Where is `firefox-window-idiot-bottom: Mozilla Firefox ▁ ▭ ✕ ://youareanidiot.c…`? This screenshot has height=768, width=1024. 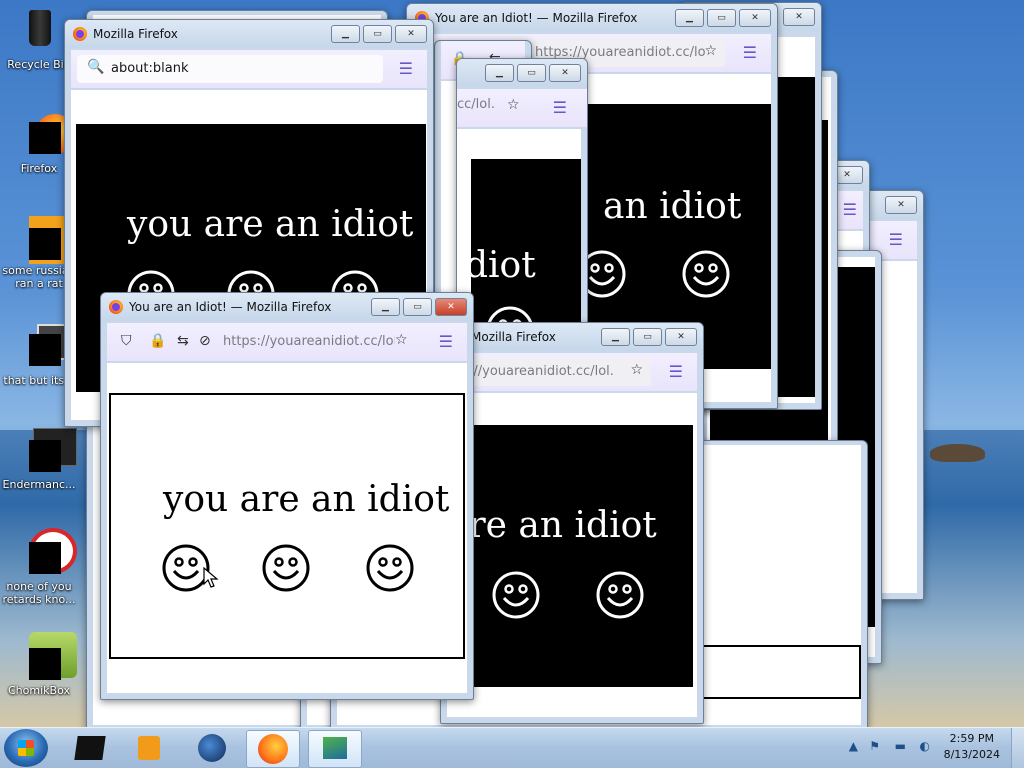
firefox-window-idiot-bottom: Mozilla Firefox ▁ ▭ ✕ ://youareanidiot.c… is located at coordinates (572, 523).